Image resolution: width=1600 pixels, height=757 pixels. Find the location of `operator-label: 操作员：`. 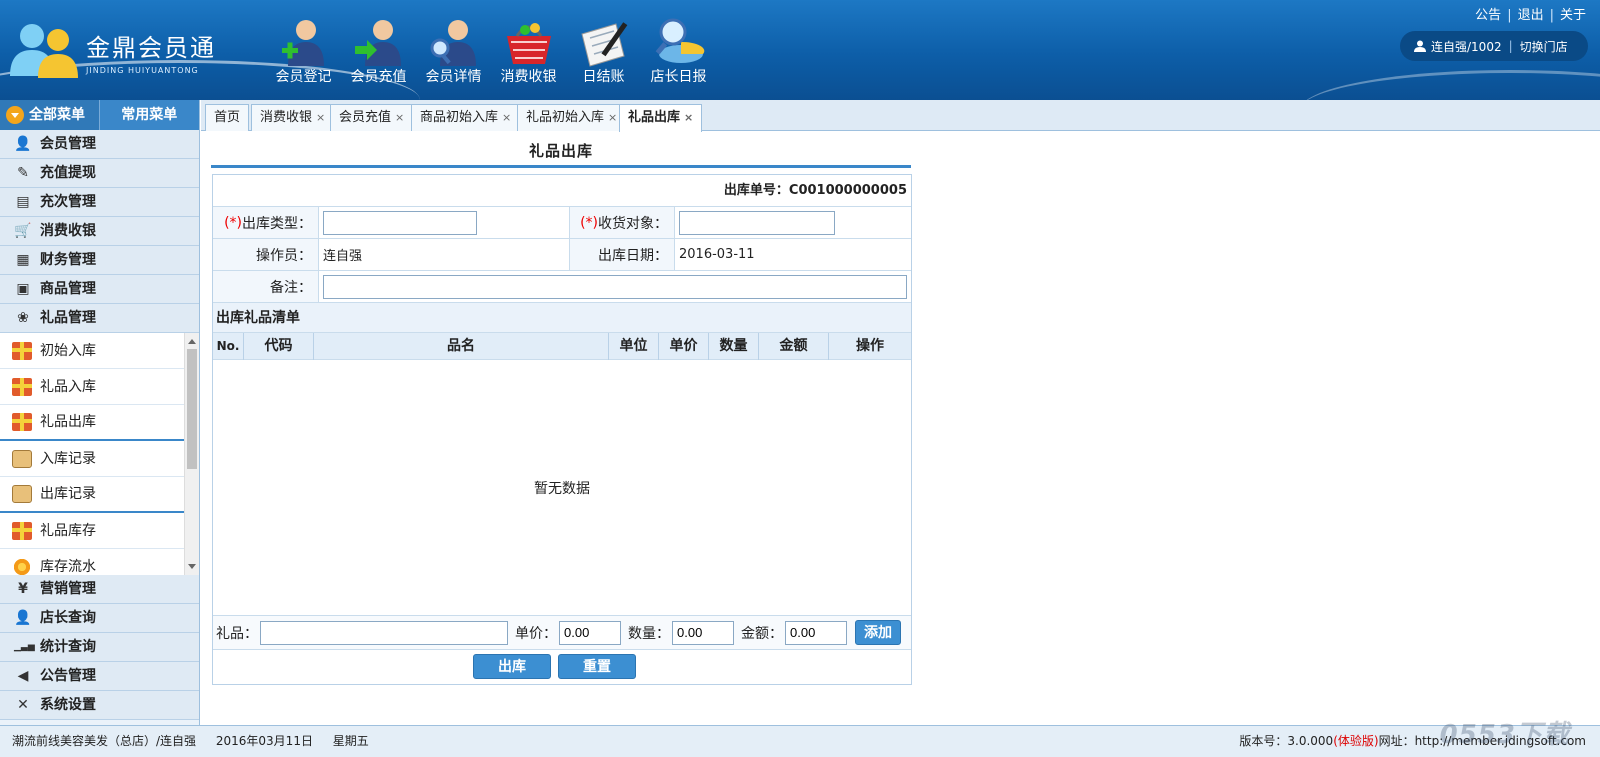

operator-label: 操作员： is located at coordinates (284, 255).